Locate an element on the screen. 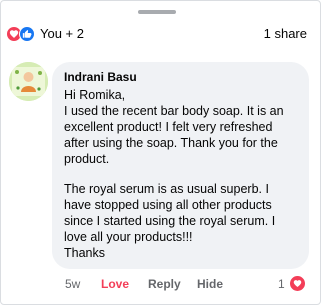 The height and width of the screenshot is (305, 321). comment-line: excellent product! I felt very refreshed is located at coordinates (168, 127).